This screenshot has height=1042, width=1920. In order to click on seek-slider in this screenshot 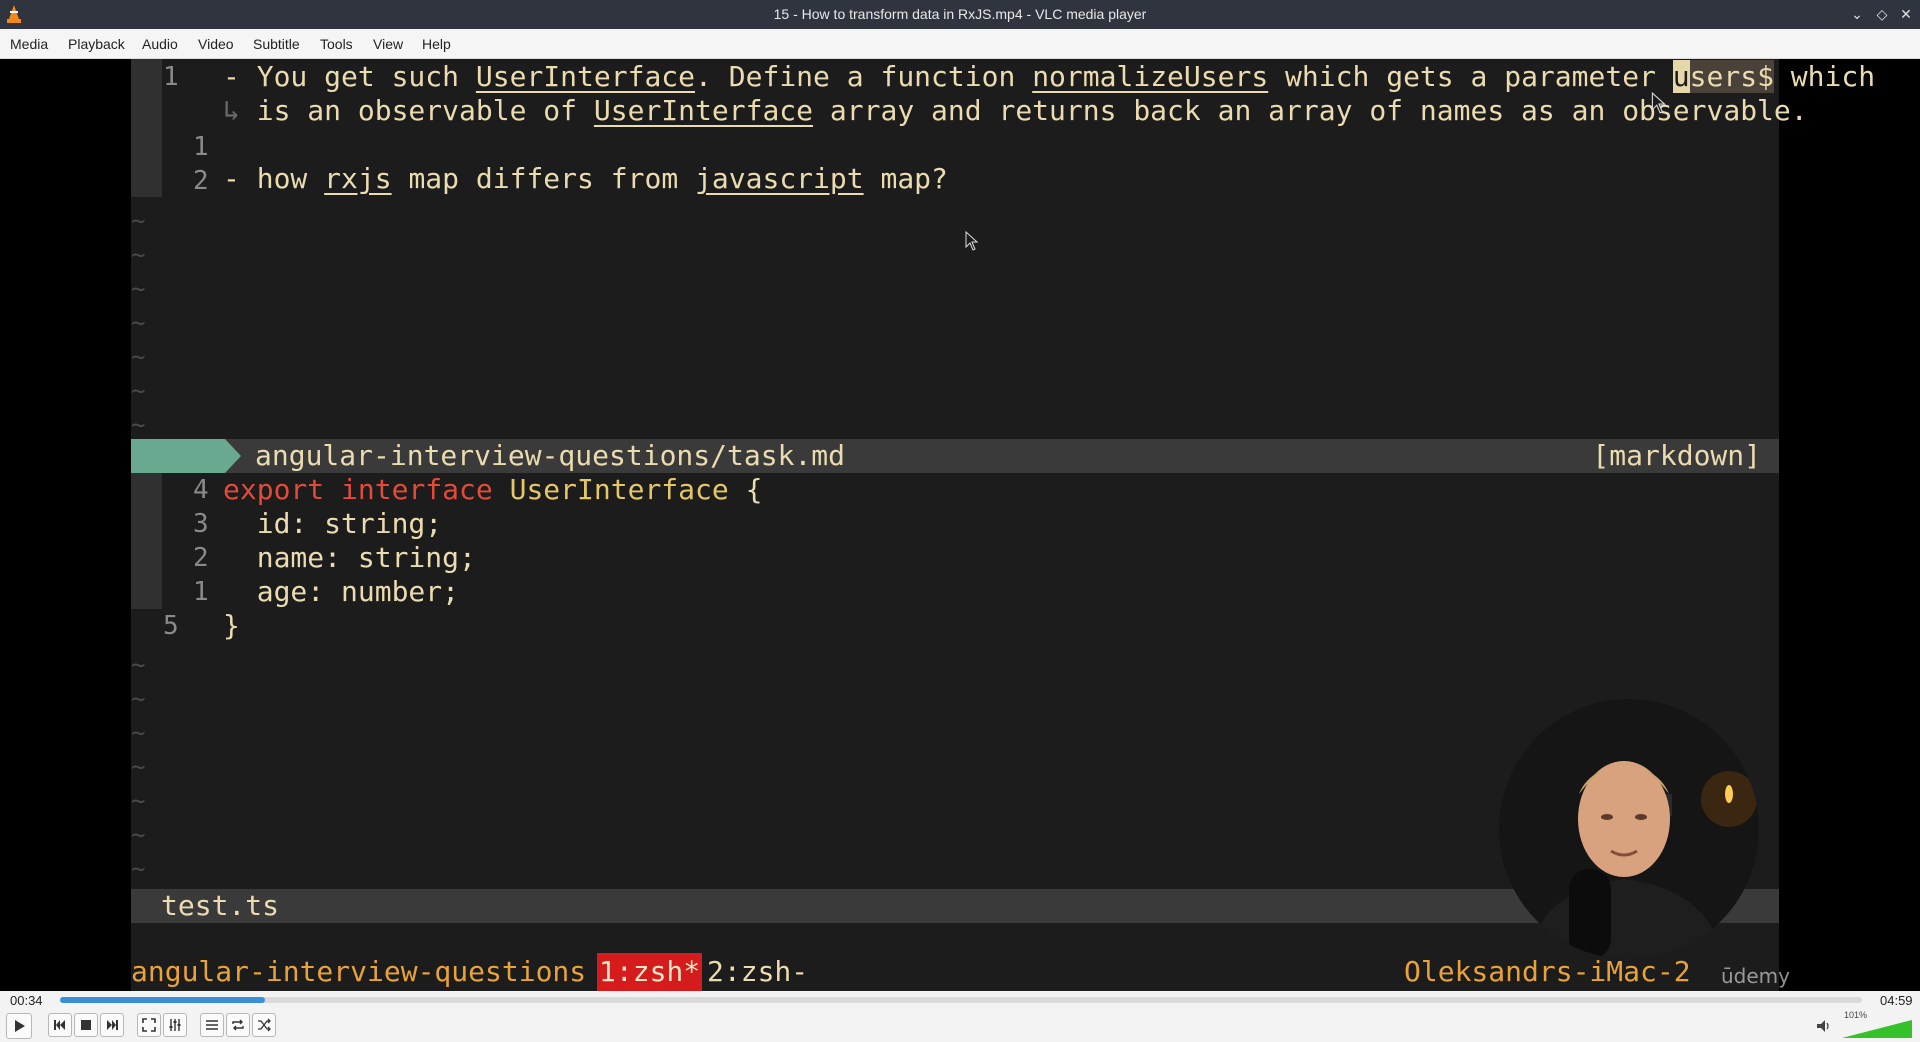, I will do `click(961, 1000)`.